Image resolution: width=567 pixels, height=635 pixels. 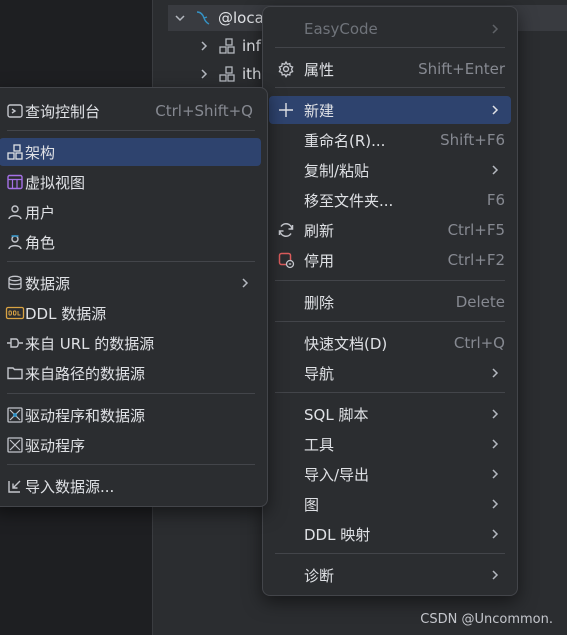 I want to click on menu-item-move-to-folder: 移至文件夹... F6, so click(x=390, y=200).